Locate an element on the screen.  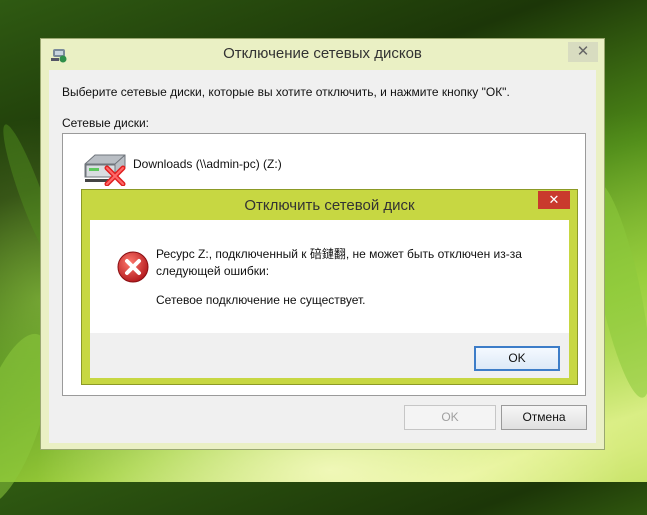
ok-button-disabled: OK is located at coordinates (450, 417).